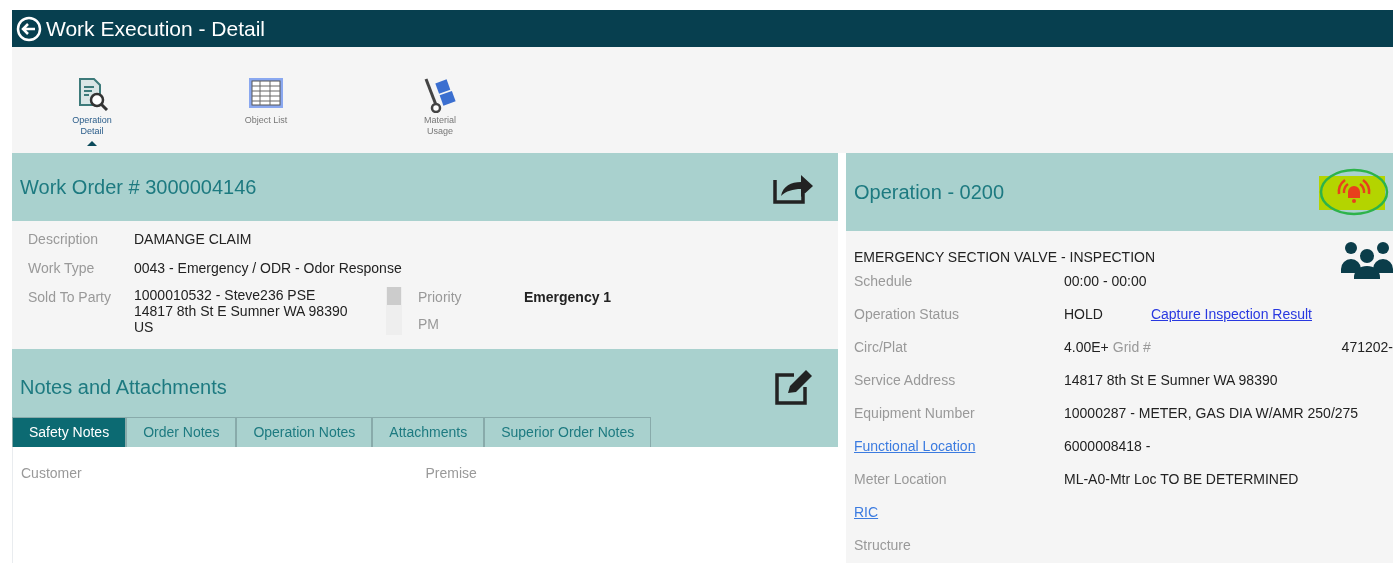 This screenshot has height=563, width=1393. What do you see at coordinates (394, 311) in the screenshot?
I see `scrollbar` at bounding box center [394, 311].